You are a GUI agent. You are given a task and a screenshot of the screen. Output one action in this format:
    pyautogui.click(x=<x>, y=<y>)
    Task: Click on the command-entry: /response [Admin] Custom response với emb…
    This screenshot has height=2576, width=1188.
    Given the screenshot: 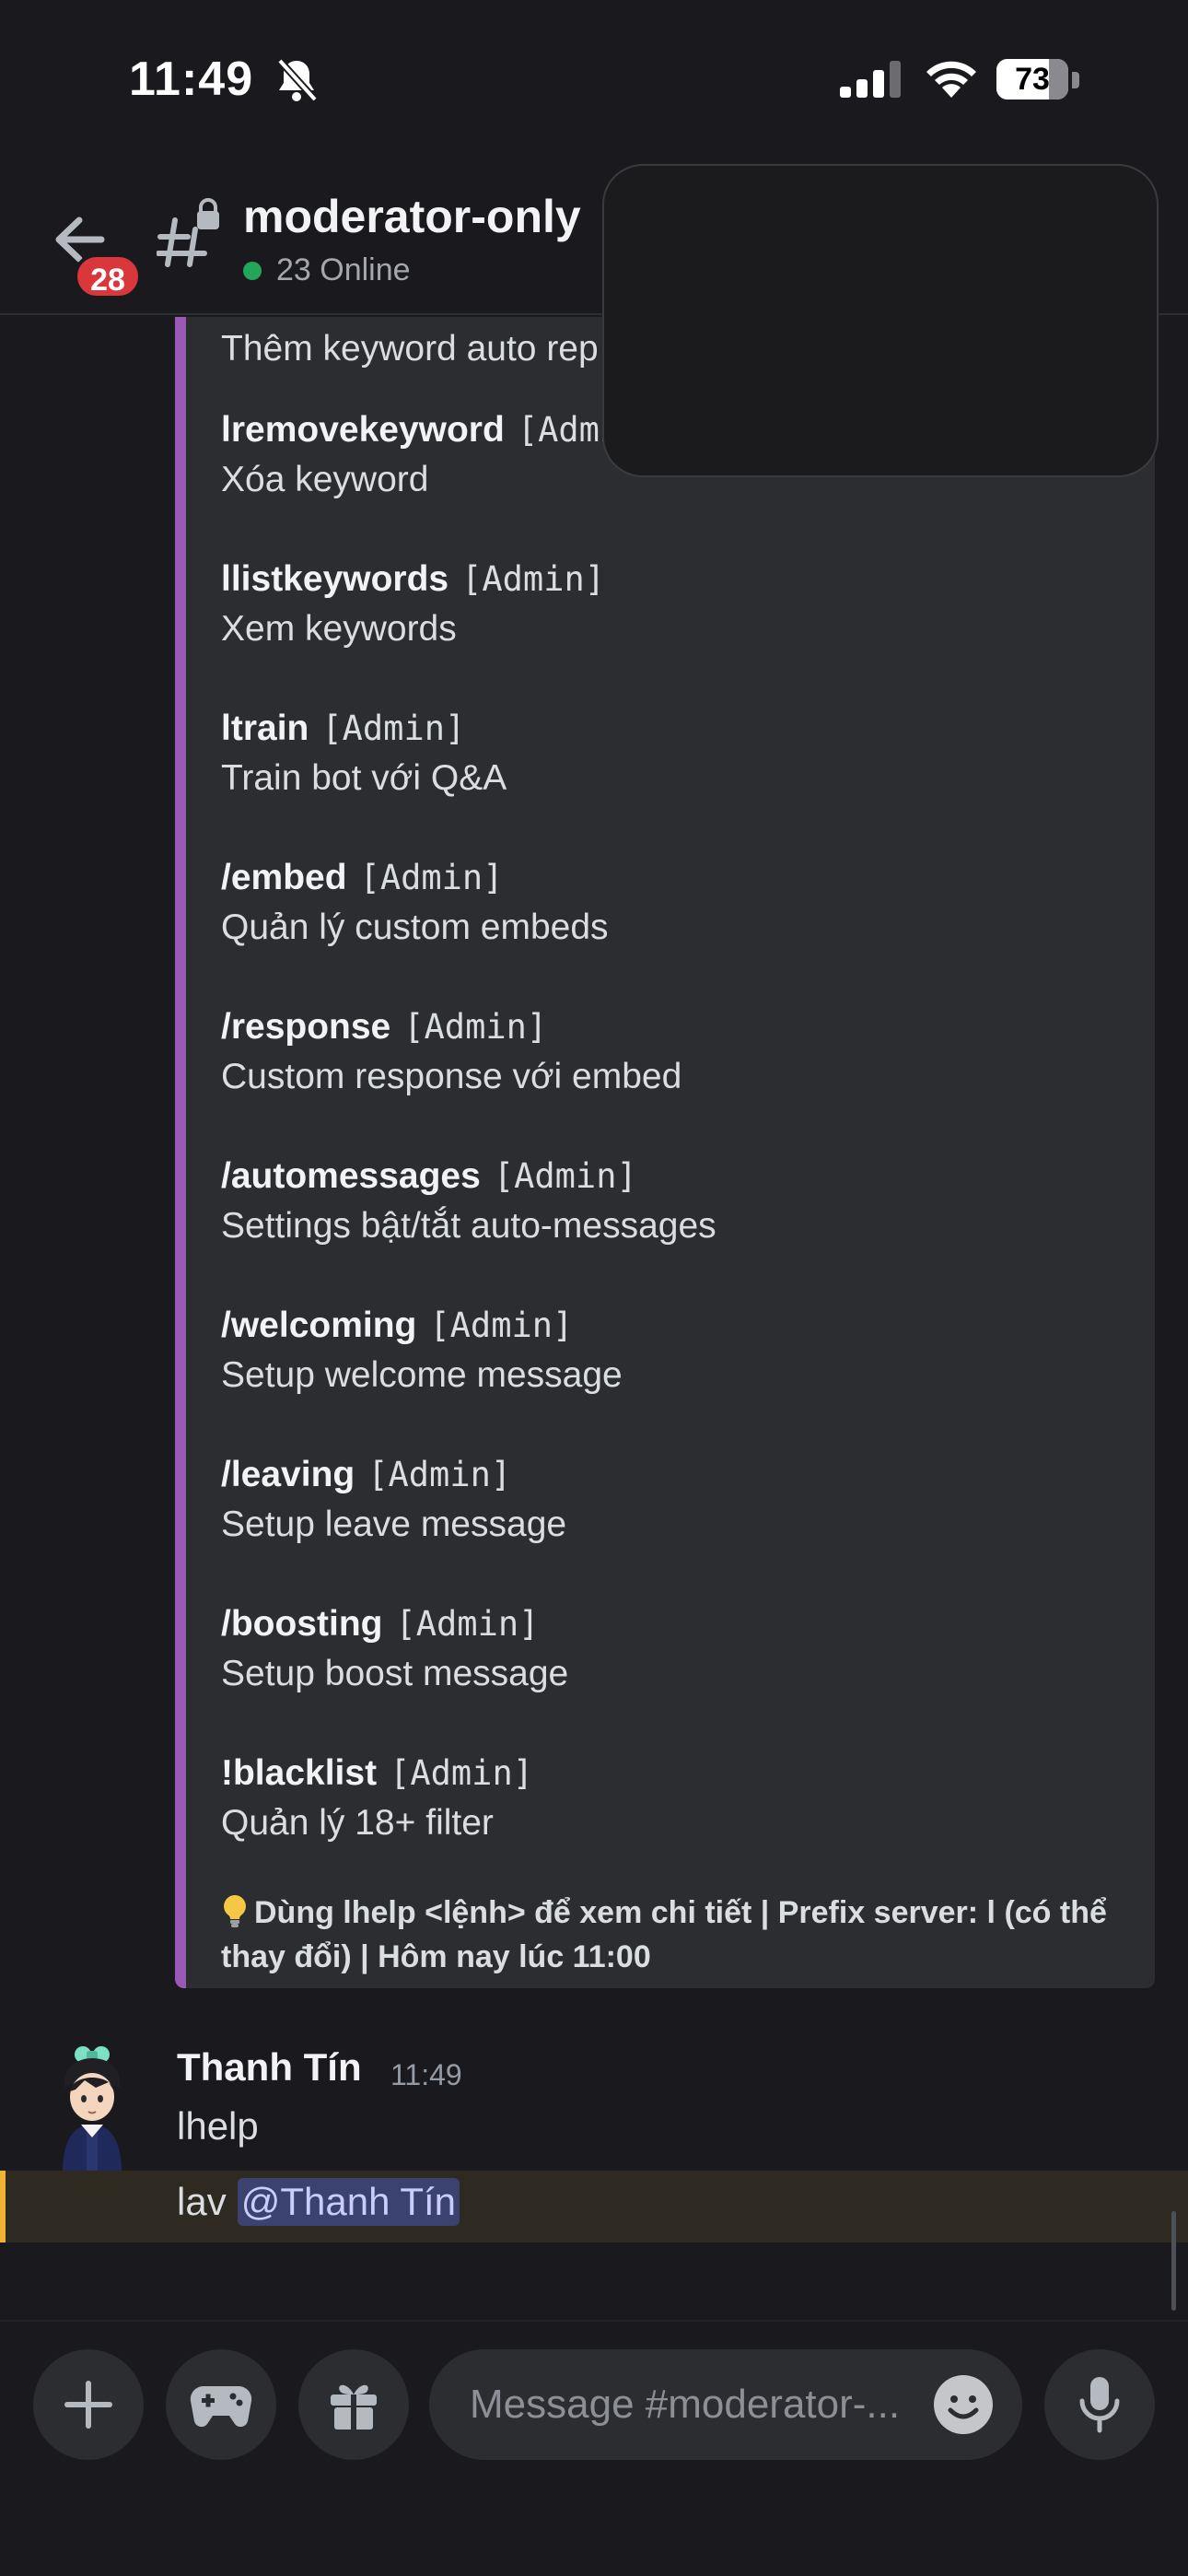 What is the action you would take?
    pyautogui.click(x=681, y=1052)
    